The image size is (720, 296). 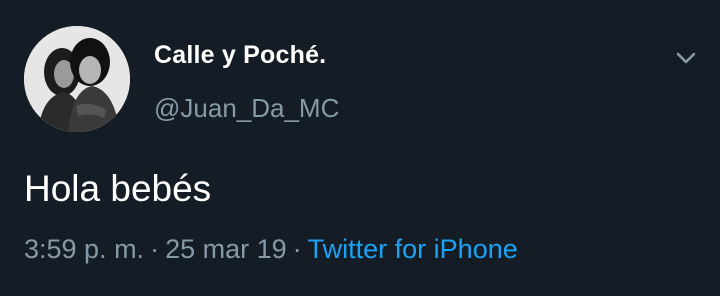 I want to click on tweet-time: 3:59 p. m., so click(x=84, y=249).